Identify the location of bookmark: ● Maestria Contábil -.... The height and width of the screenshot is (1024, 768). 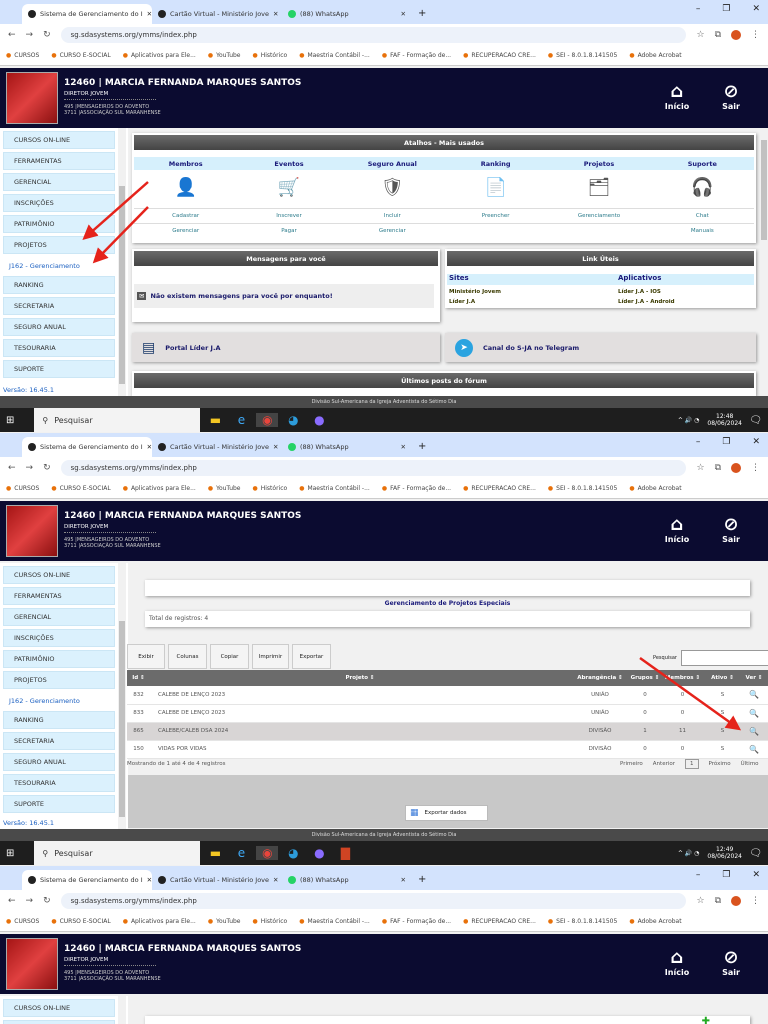
(334, 921).